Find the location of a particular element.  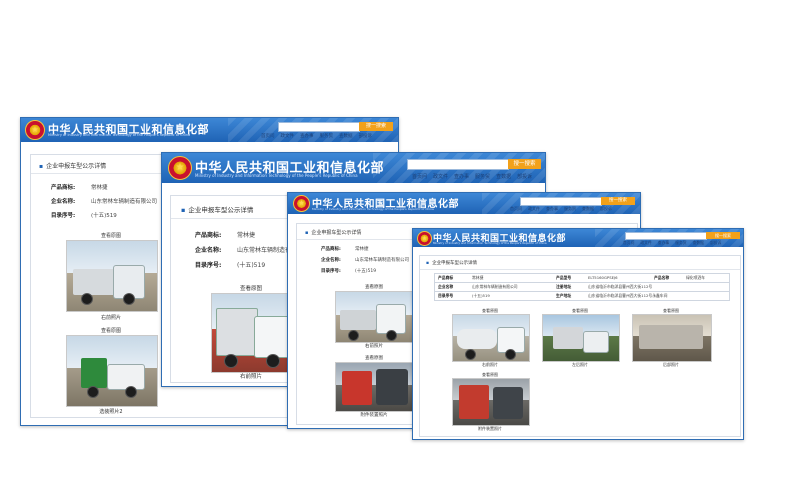

model-label: 产品型号 is located at coordinates (564, 277).